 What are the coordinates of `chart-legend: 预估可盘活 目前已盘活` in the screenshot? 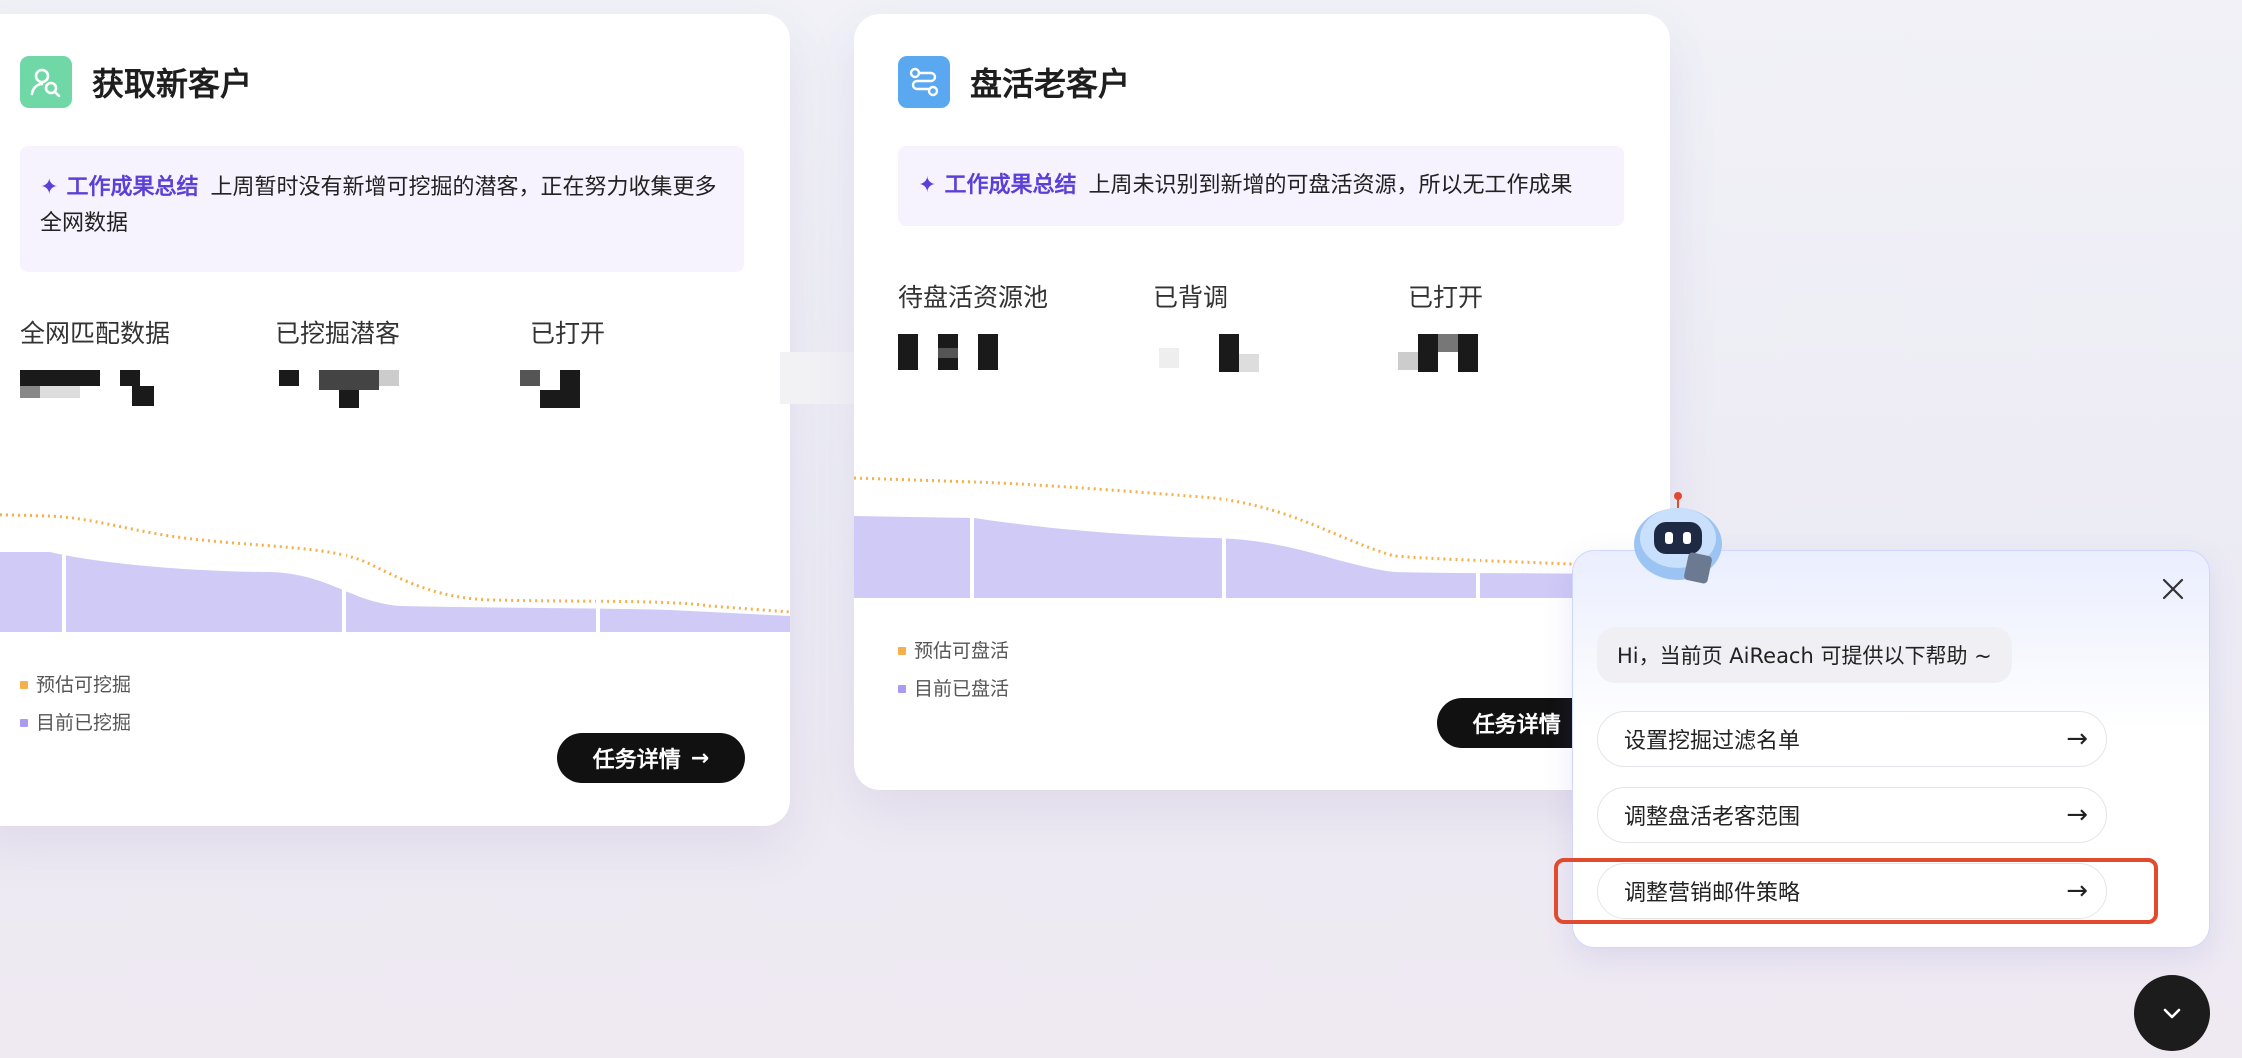 It's located at (953, 670).